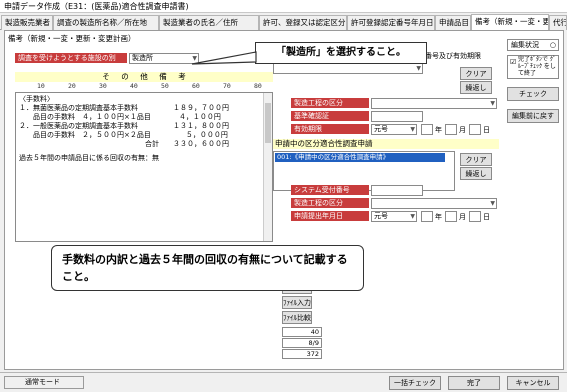 Image resolution: width=567 pixels, height=392 pixels. I want to click on callout-top: 「製造所」を選択すること。, so click(341, 53).